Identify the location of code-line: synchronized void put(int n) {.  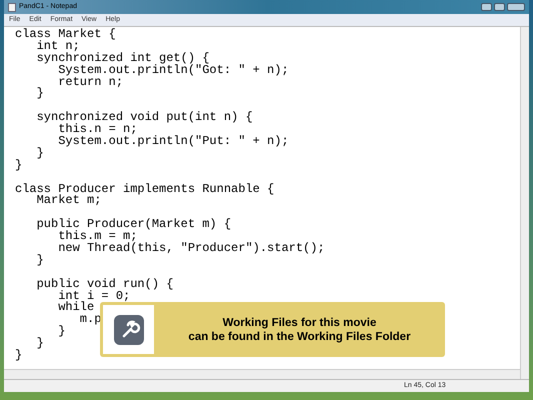
(144, 117).